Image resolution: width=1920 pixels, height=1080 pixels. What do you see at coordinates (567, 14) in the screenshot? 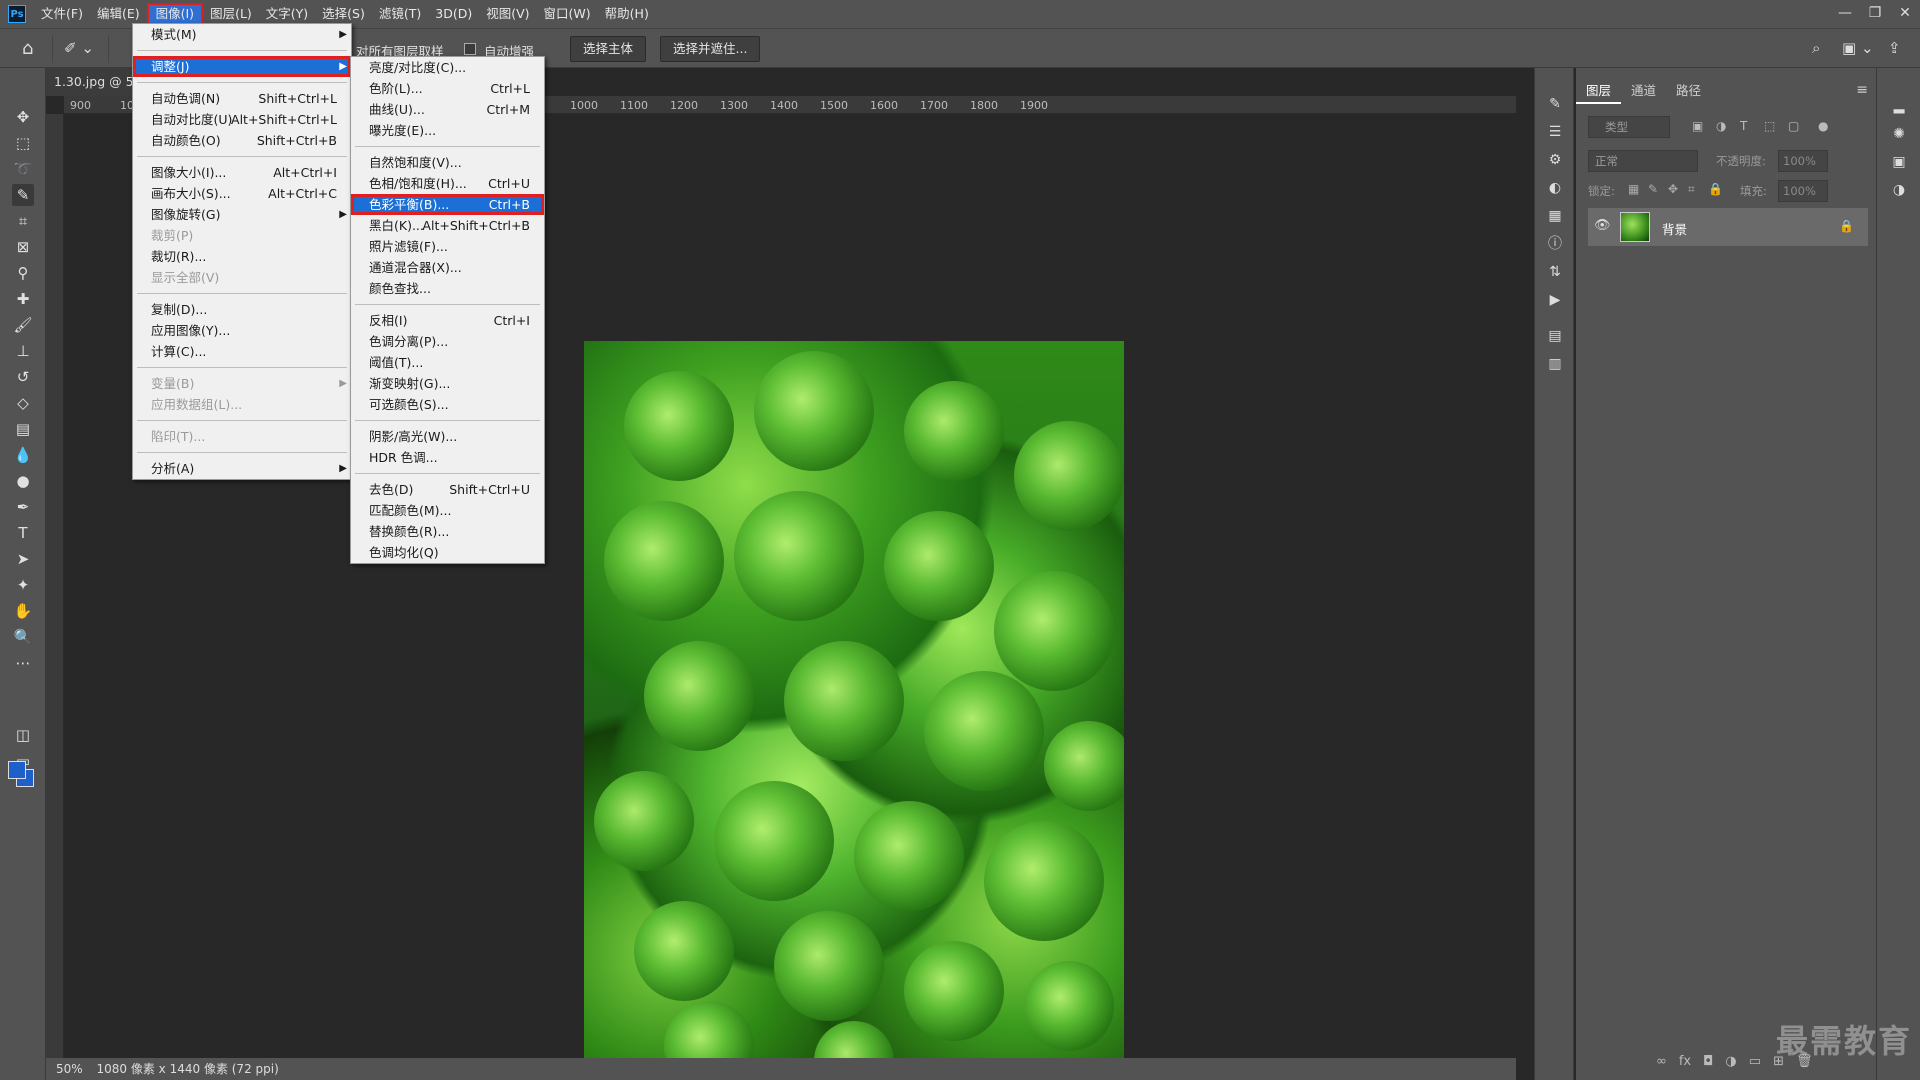
I see `menu-9: 窗口(W)` at bounding box center [567, 14].